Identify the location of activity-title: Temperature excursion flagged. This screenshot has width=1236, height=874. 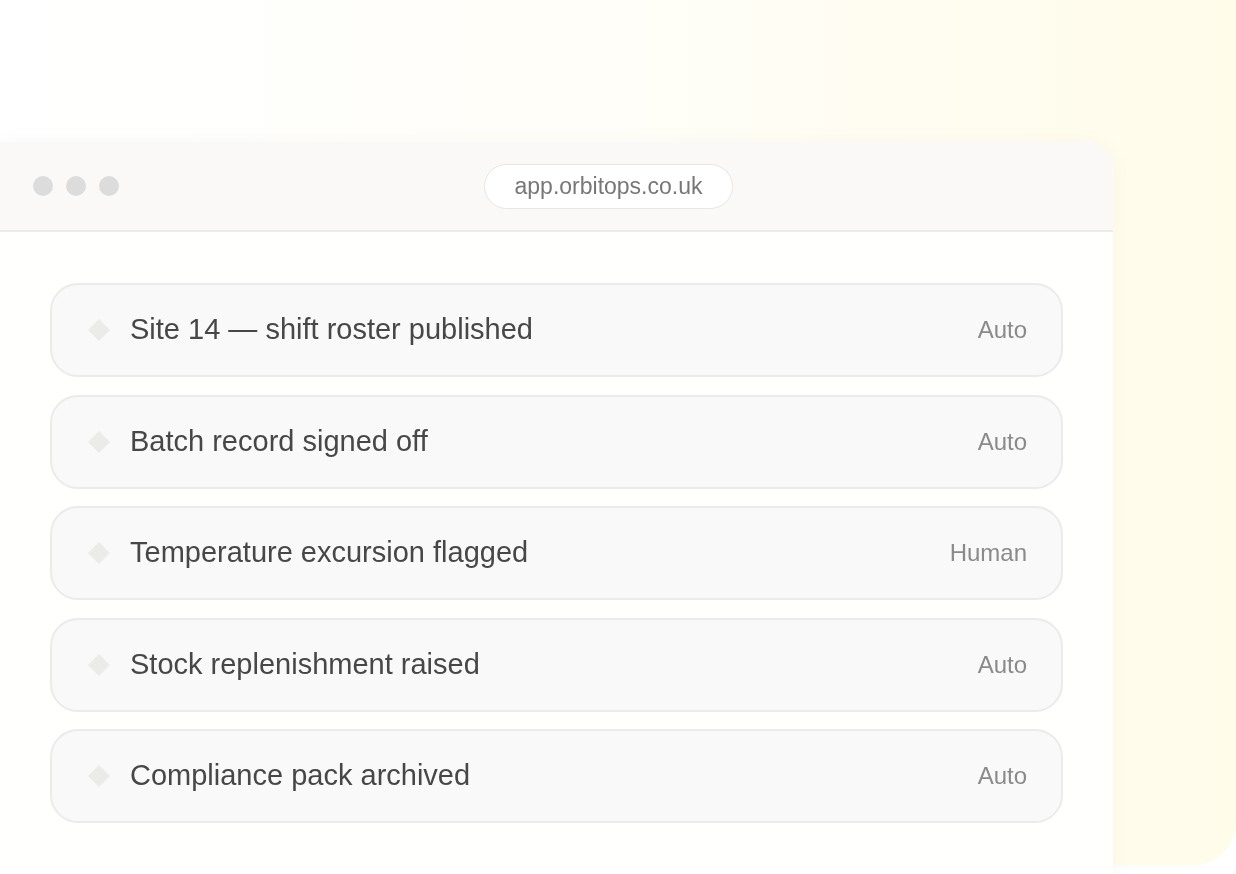
(329, 553).